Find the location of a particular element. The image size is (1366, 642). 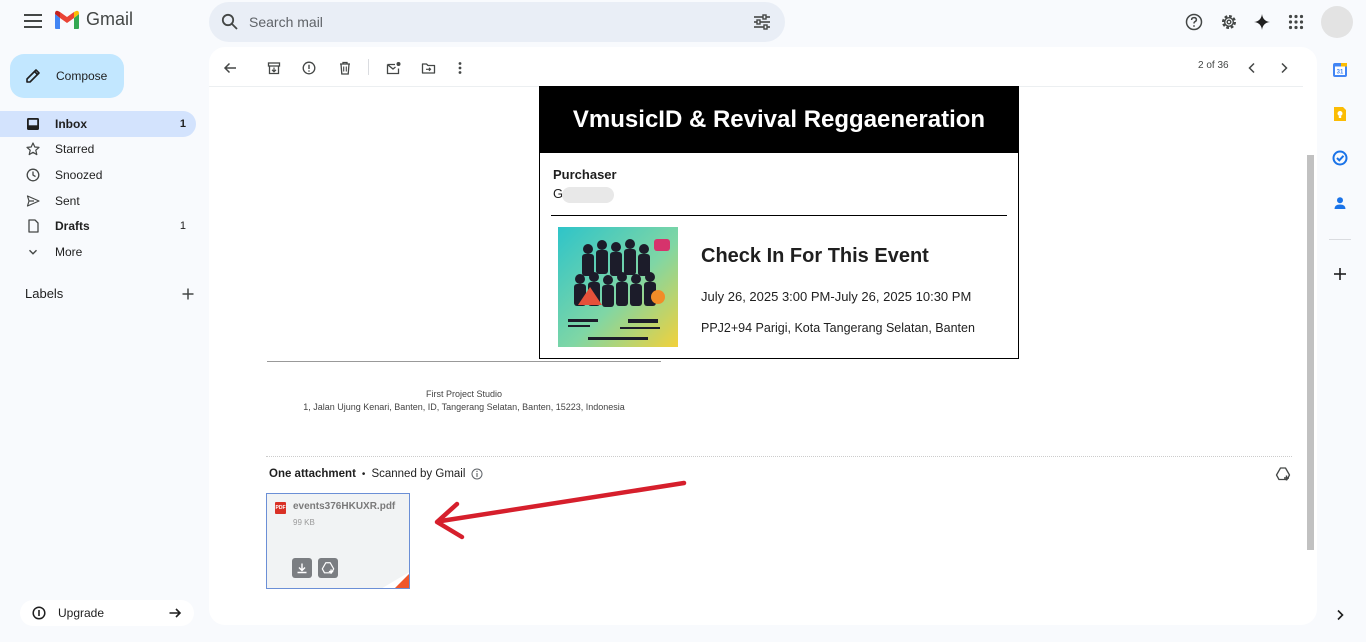

footer-divider is located at coordinates (464, 361).